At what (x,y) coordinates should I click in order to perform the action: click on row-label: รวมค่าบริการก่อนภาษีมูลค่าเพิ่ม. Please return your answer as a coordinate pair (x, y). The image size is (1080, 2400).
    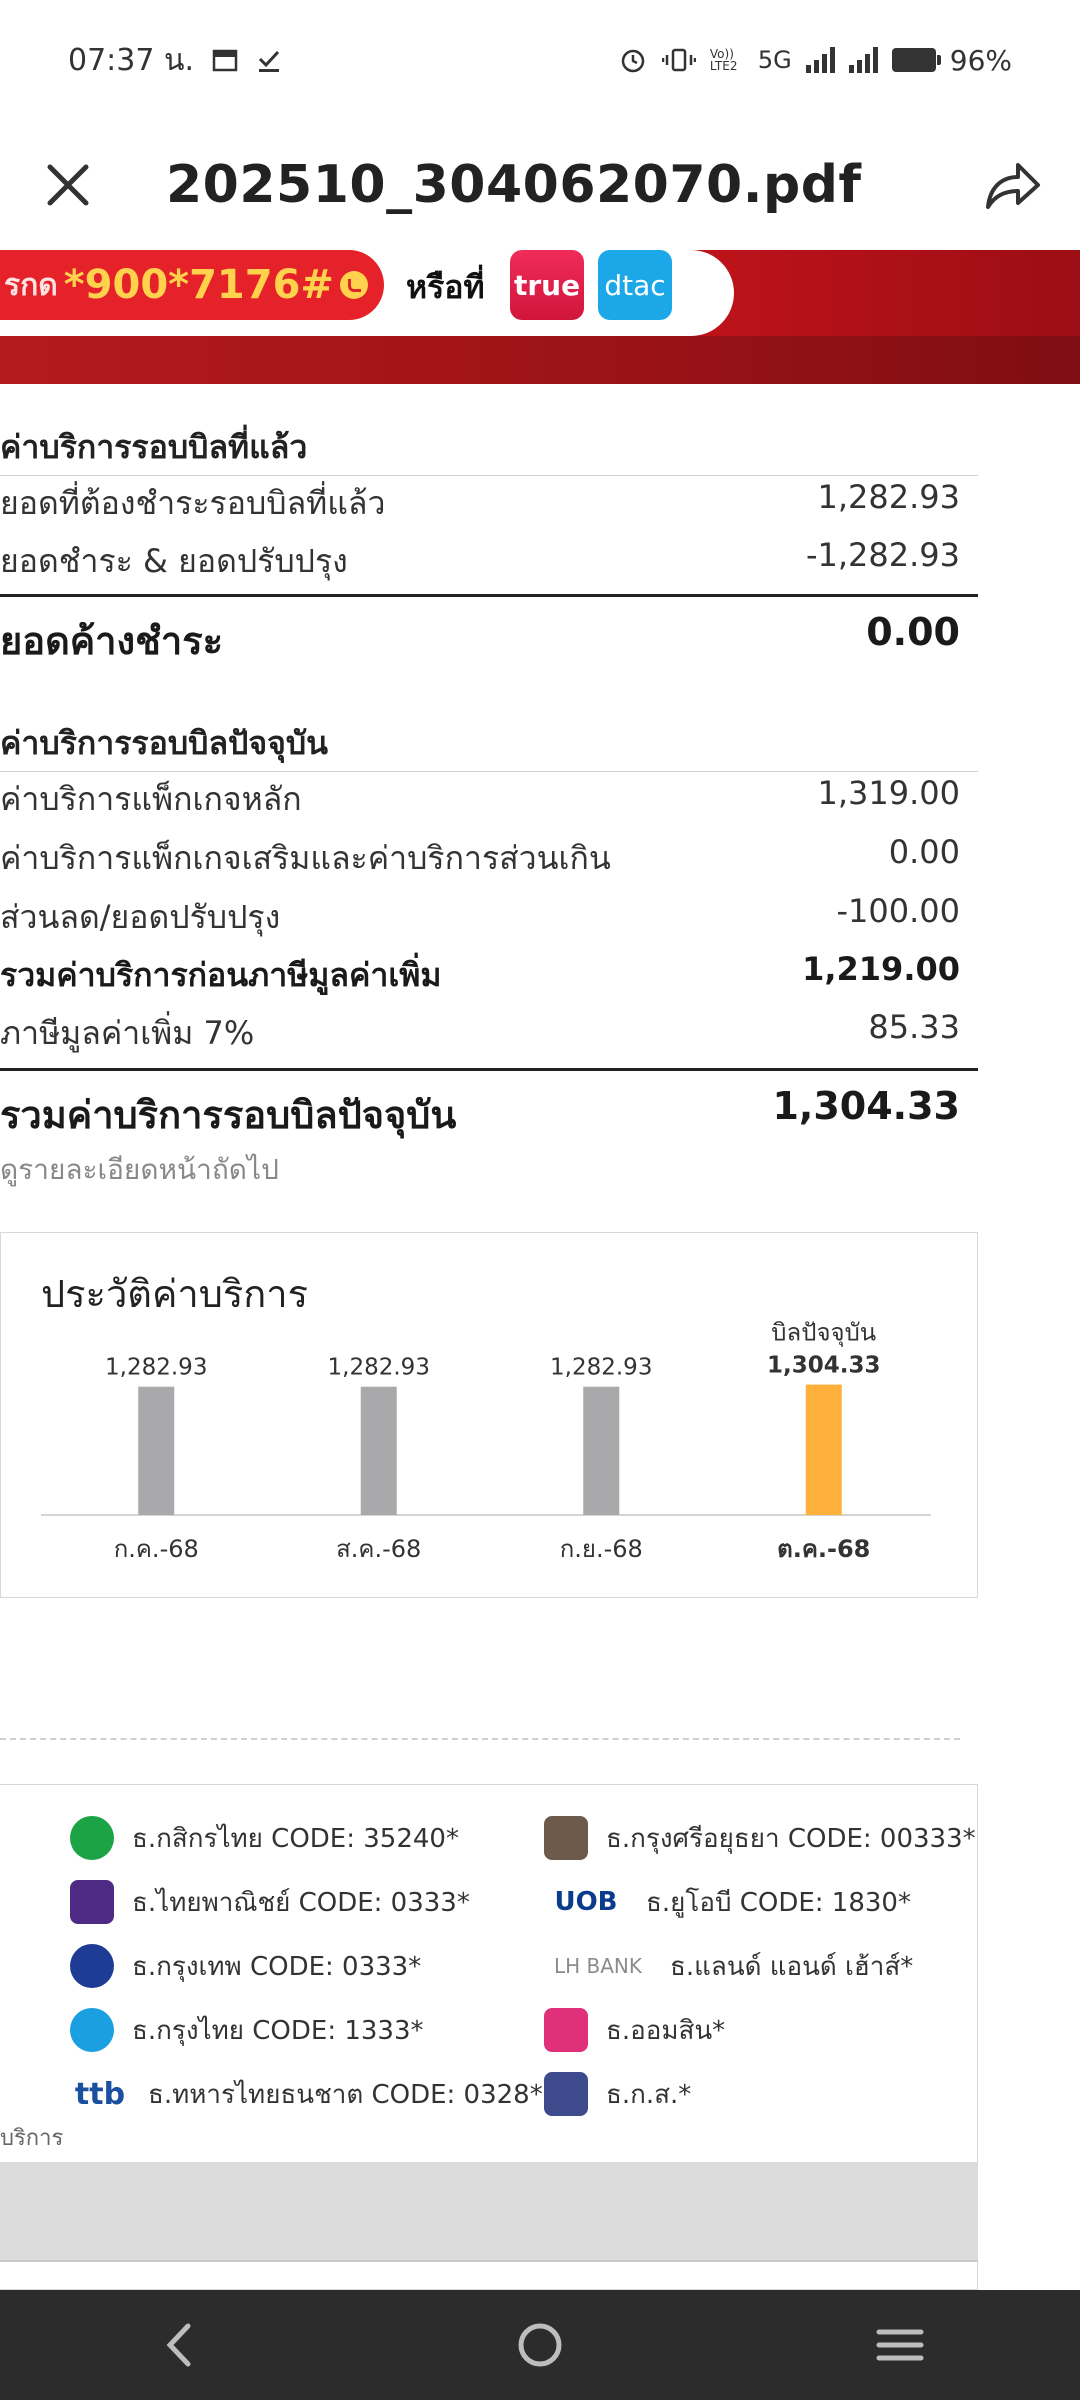
    Looking at the image, I should click on (221, 975).